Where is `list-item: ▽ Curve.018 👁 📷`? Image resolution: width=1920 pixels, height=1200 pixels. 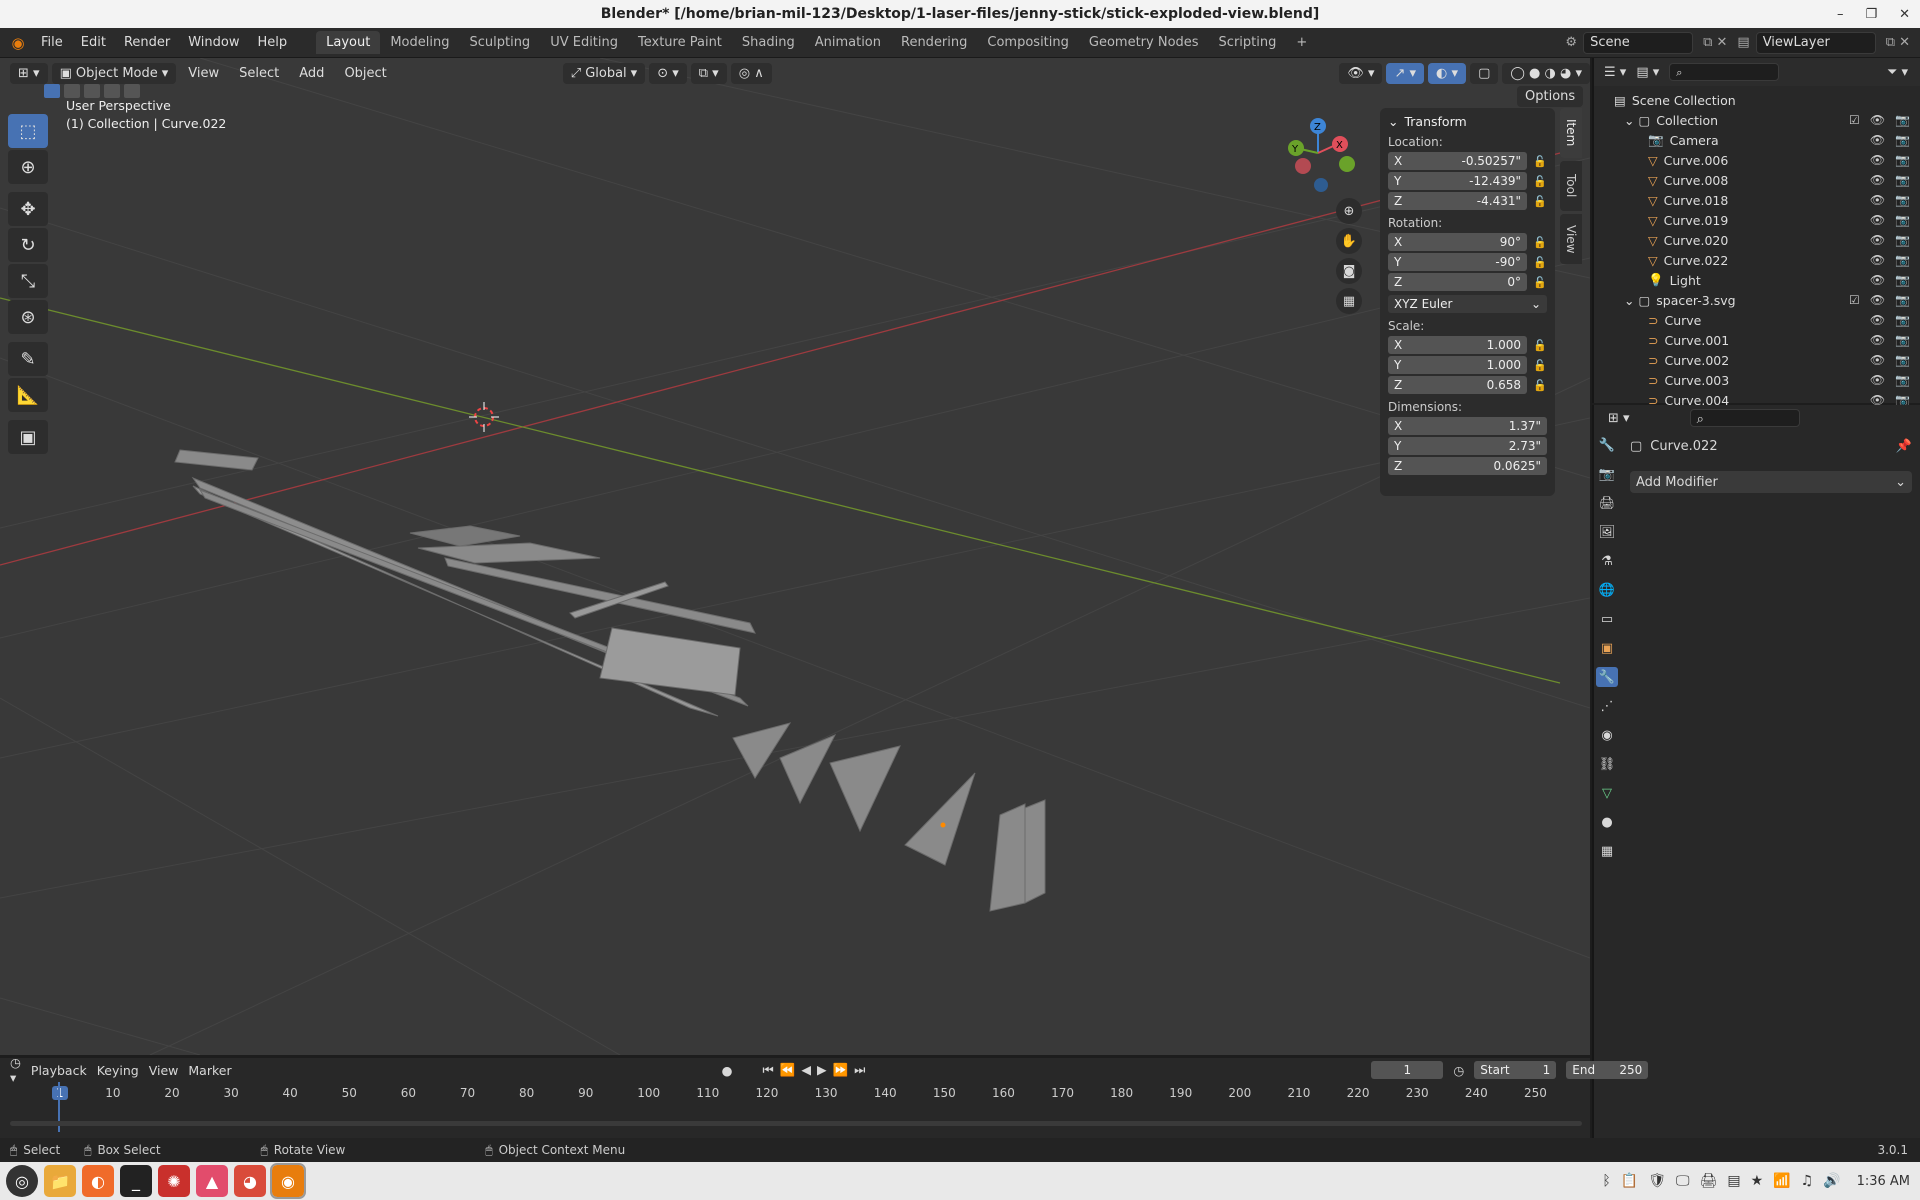 list-item: ▽ Curve.018 👁 📷 is located at coordinates (1767, 200).